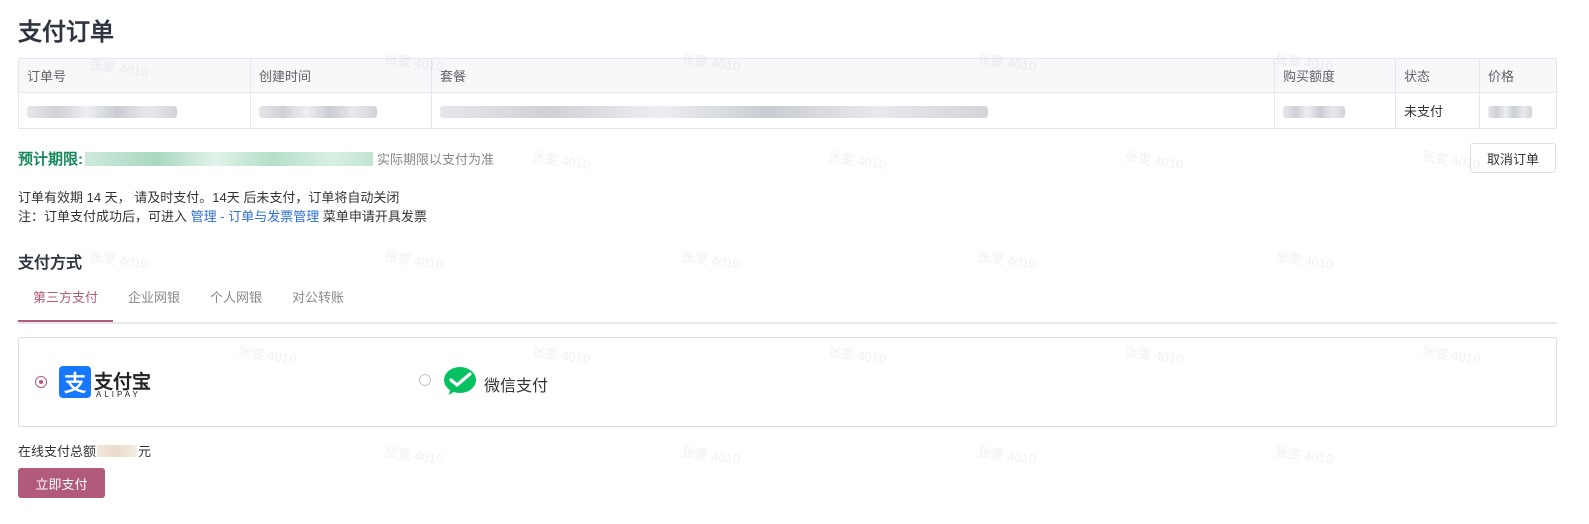 Image resolution: width=1589 pixels, height=524 pixels. Describe the element at coordinates (204, 216) in the screenshot. I see `manage-link: 管理` at that location.